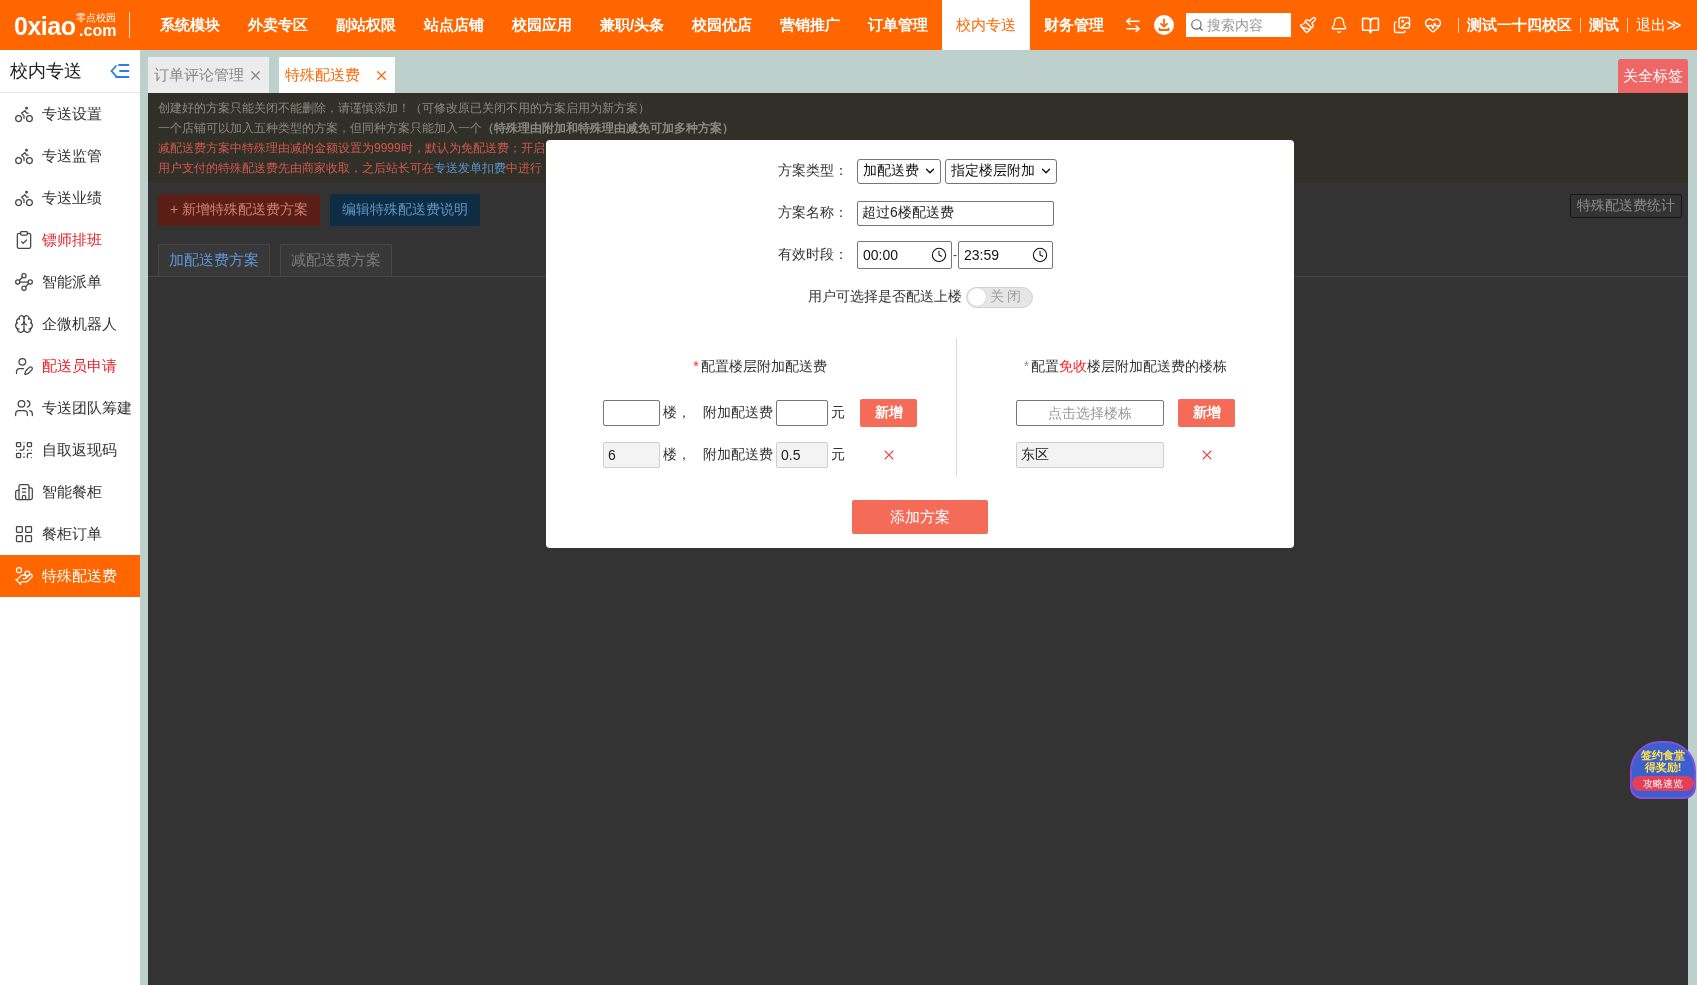  What do you see at coordinates (239, 210) in the screenshot?
I see `add-plan-button: + 新增特殊配送费方案` at bounding box center [239, 210].